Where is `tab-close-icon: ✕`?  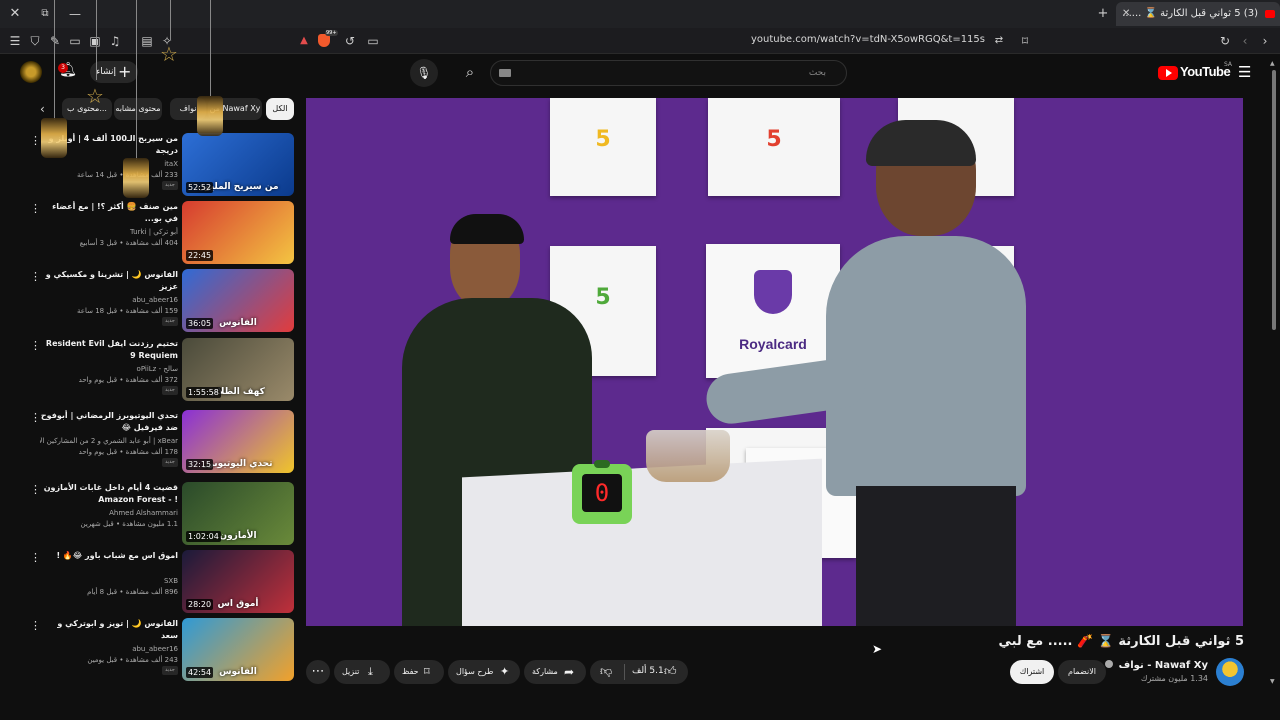 tab-close-icon: ✕ is located at coordinates (1126, 14).